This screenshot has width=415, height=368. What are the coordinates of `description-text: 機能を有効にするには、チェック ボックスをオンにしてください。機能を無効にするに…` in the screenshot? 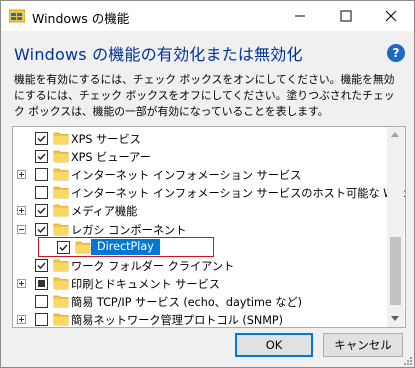 It's located at (204, 95).